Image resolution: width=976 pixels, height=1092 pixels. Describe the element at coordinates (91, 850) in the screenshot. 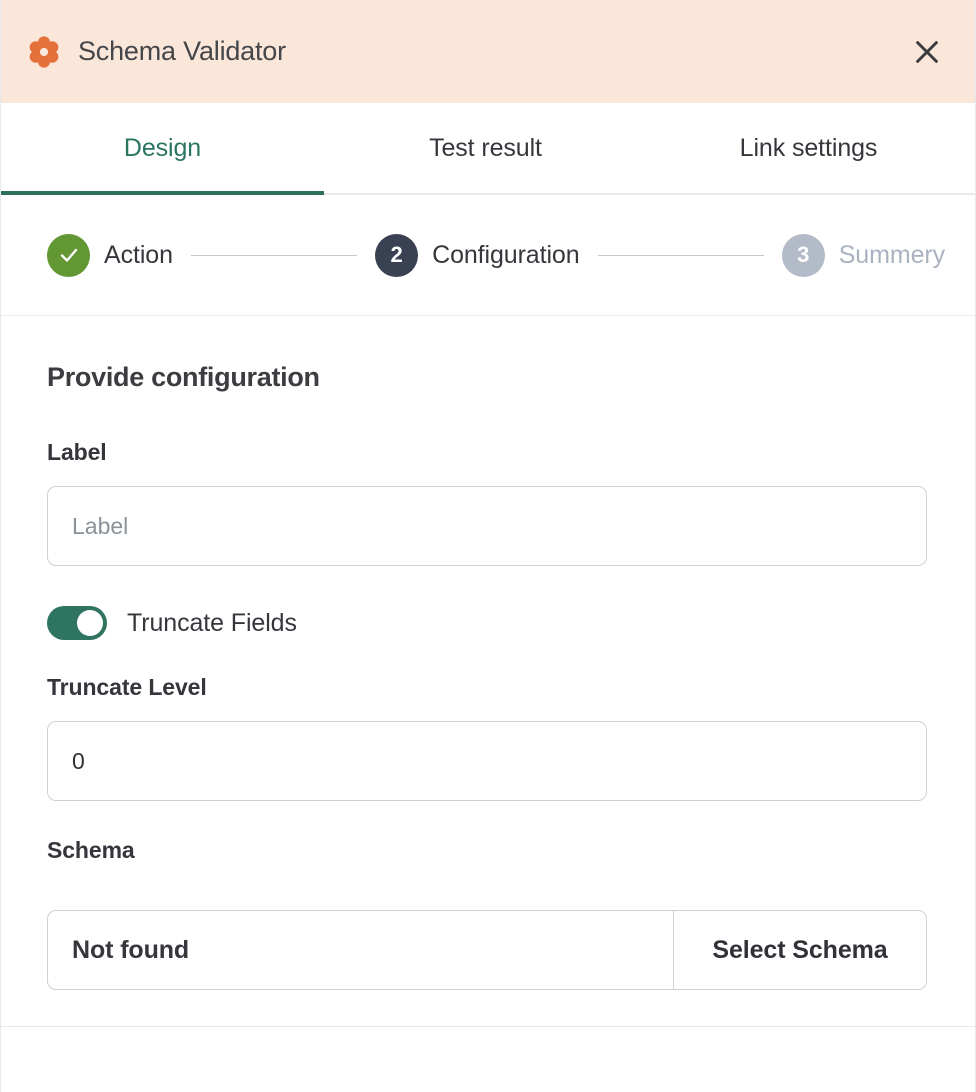

I see `schema-field-label: Schema` at that location.